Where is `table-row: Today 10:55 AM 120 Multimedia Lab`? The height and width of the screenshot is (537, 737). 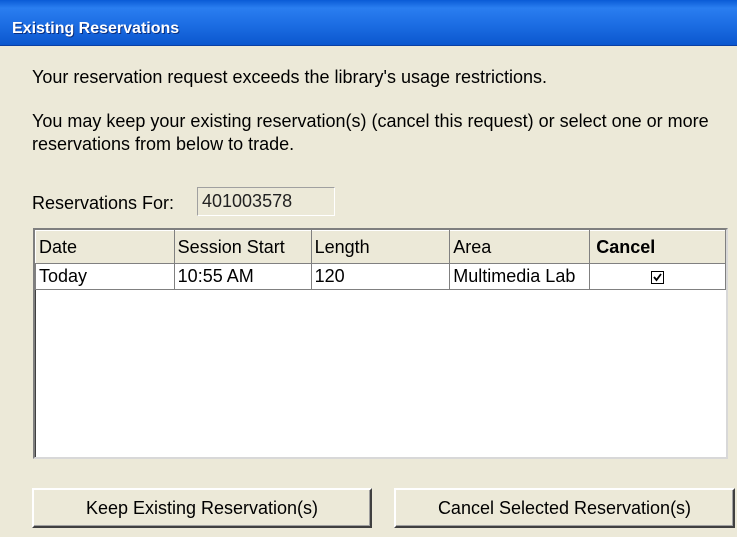
table-row: Today 10:55 AM 120 Multimedia Lab is located at coordinates (380, 276).